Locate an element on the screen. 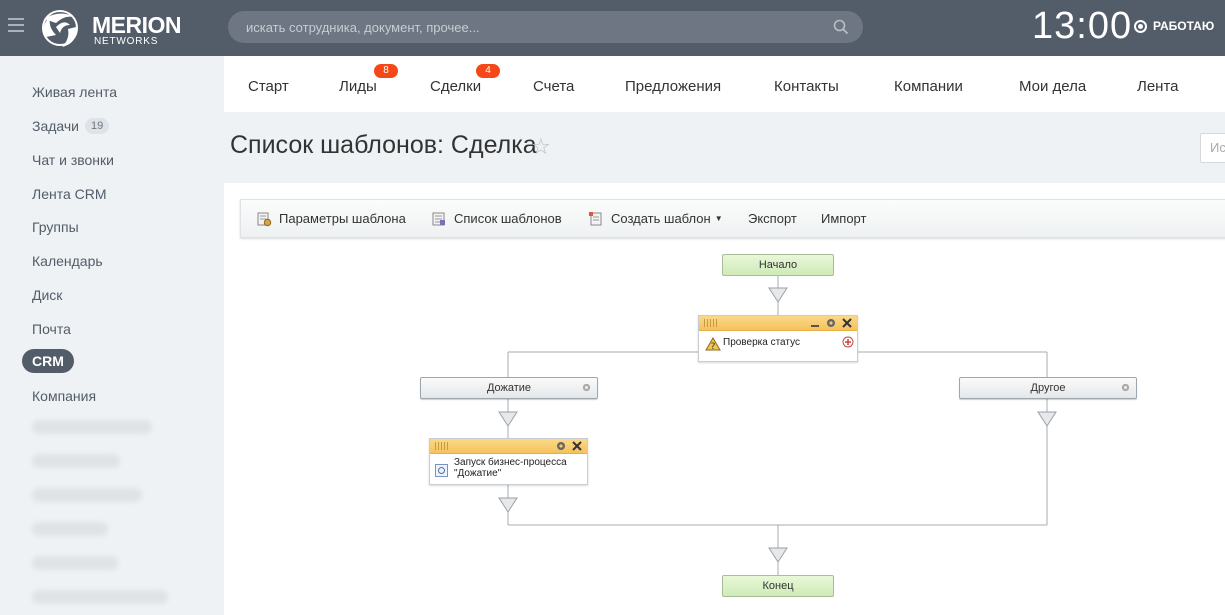 Image resolution: width=1225 pixels, height=615 pixels. sidebar-item-label: Компания is located at coordinates (64, 396).